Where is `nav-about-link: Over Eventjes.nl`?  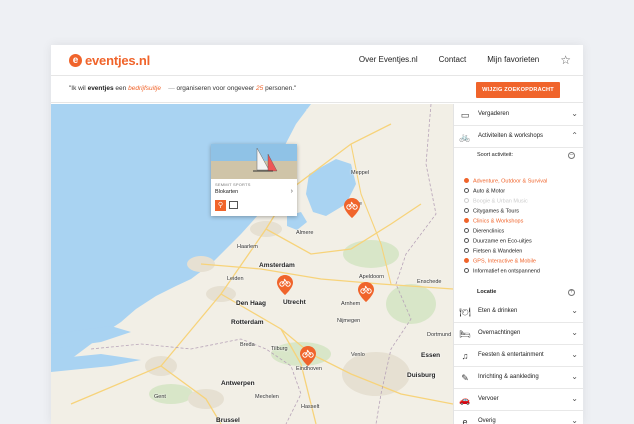
nav-about-link: Over Eventjes.nl is located at coordinates (388, 59).